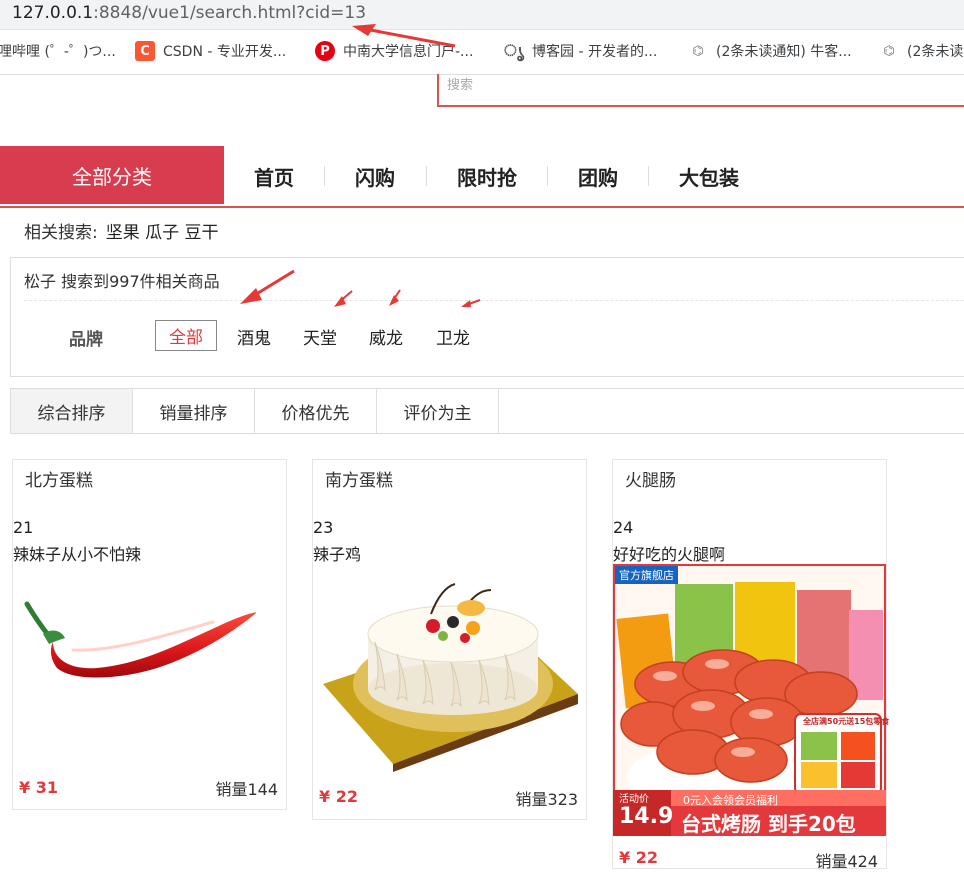 The height and width of the screenshot is (872, 964). Describe the element at coordinates (669, 553) in the screenshot. I see `product-name: 好好吃的火腿啊` at that location.